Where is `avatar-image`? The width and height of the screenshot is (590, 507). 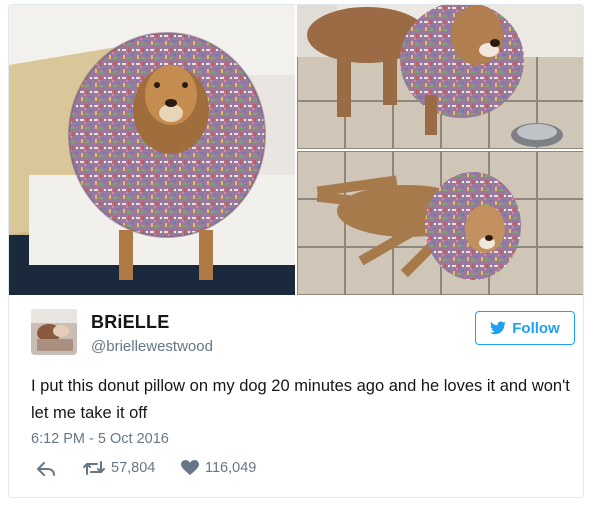
avatar-image is located at coordinates (54, 332).